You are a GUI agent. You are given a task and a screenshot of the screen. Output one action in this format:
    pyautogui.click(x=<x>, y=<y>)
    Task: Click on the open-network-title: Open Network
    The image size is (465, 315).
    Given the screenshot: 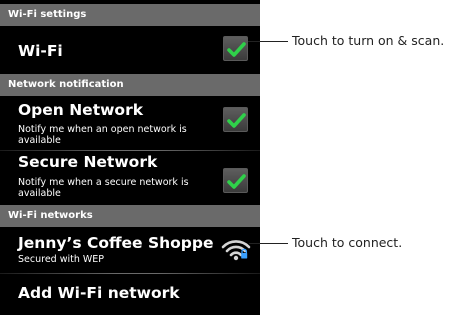 What is the action you would take?
    pyautogui.click(x=81, y=110)
    